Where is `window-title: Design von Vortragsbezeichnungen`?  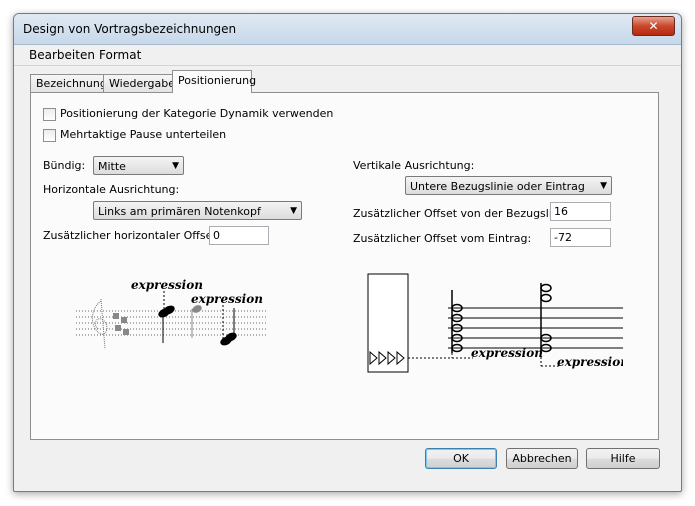 window-title: Design von Vortragsbezeichnungen is located at coordinates (130, 29).